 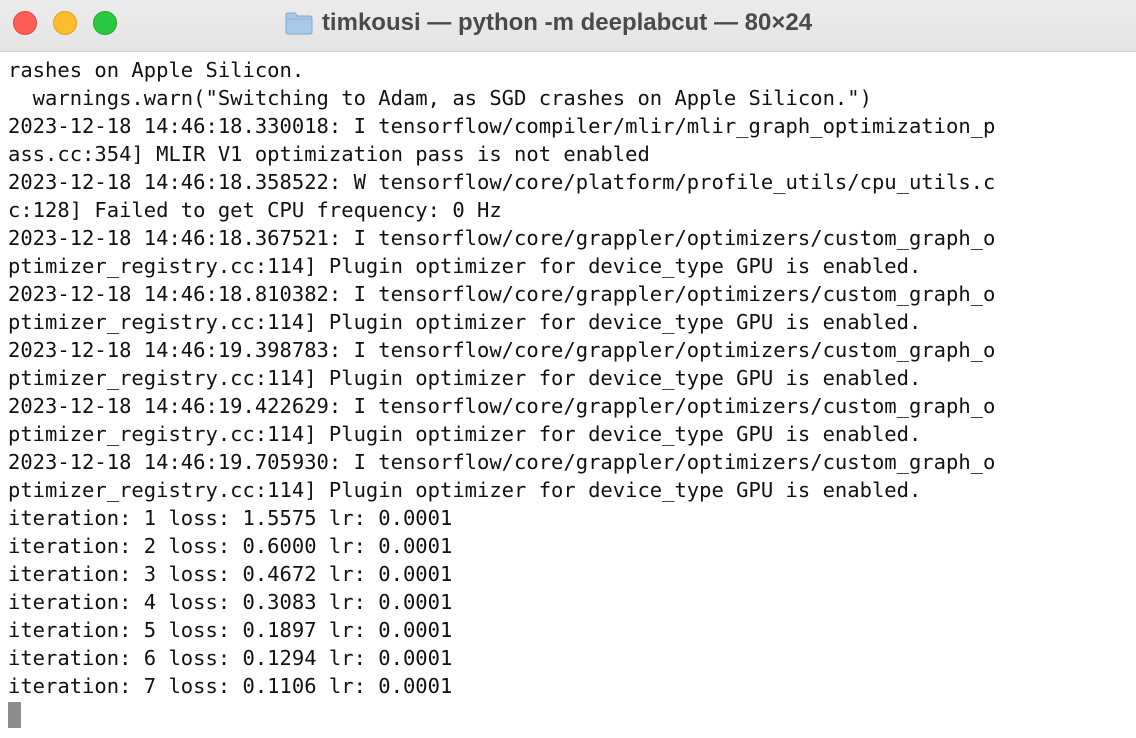 I want to click on terminal-line: iteration: 1 loss: 1.5575 lr: 0.0001, so click(x=230, y=518).